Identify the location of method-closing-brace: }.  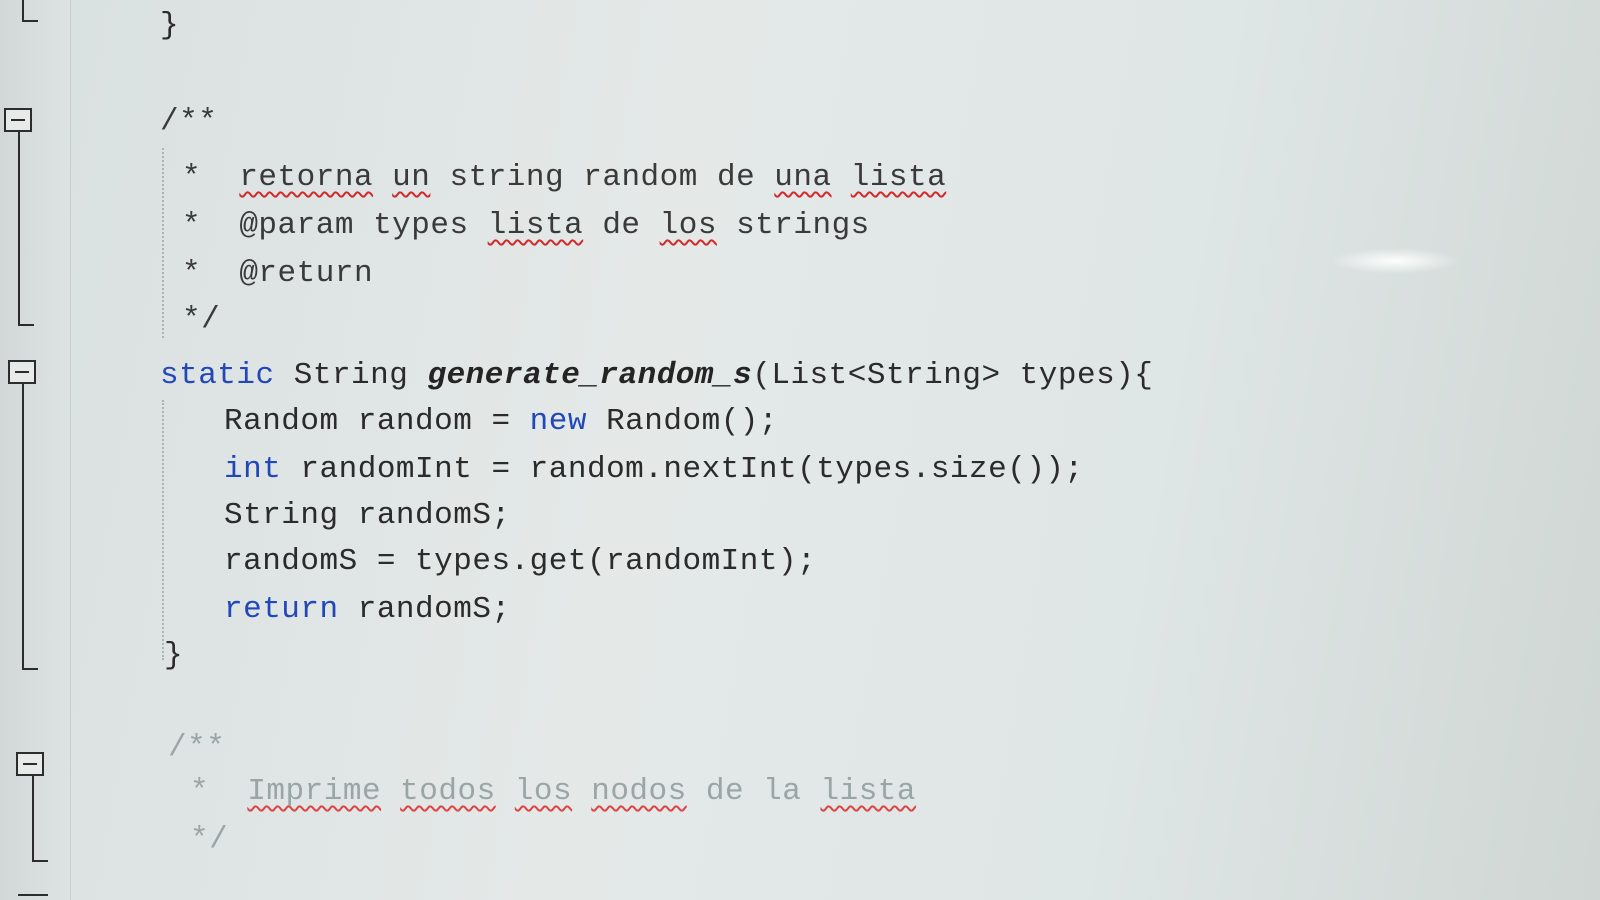
(174, 655).